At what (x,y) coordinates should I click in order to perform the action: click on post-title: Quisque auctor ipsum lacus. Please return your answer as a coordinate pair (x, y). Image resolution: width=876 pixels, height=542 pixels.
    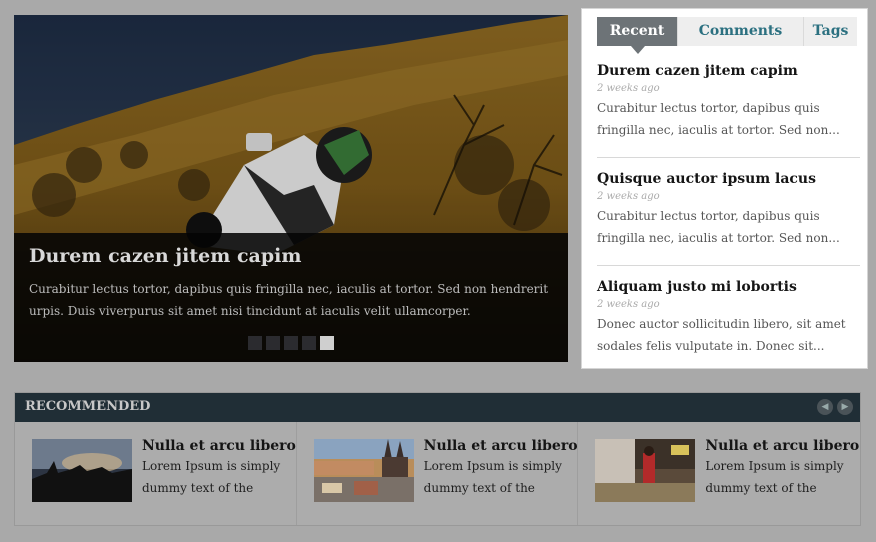
    Looking at the image, I should click on (728, 179).